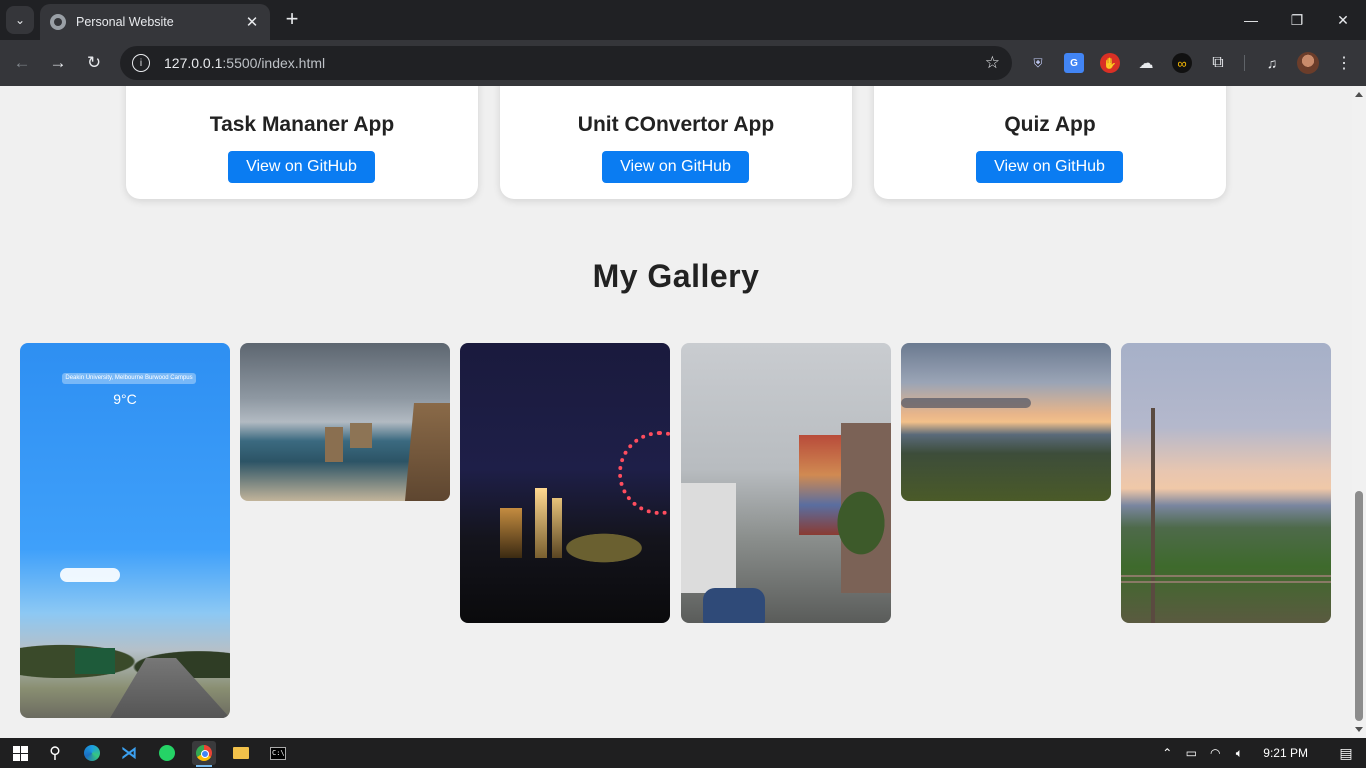  Describe the element at coordinates (1359, 412) in the screenshot. I see `page-scrollbar` at that location.